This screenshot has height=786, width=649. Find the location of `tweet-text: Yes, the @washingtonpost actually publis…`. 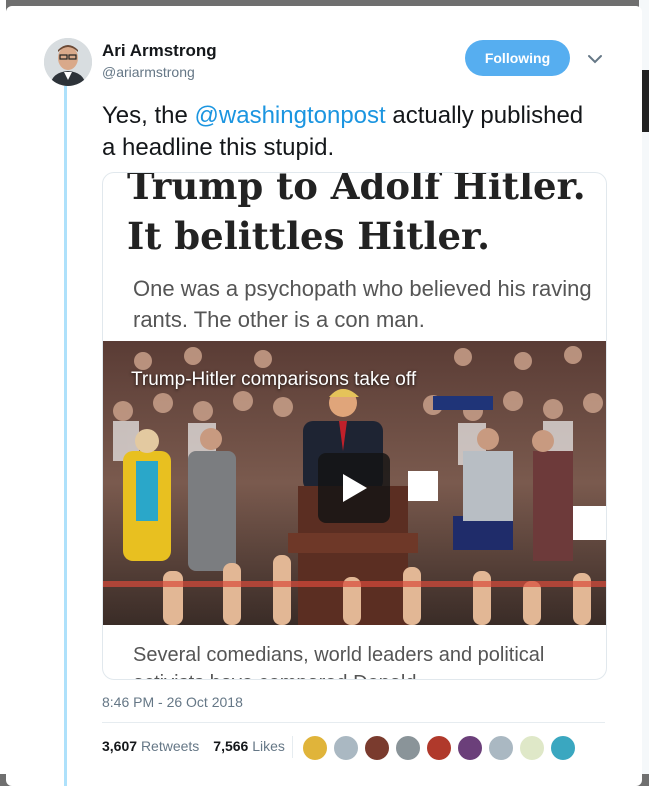

tweet-text: Yes, the @washingtonpost actually publis… is located at coordinates (352, 132).